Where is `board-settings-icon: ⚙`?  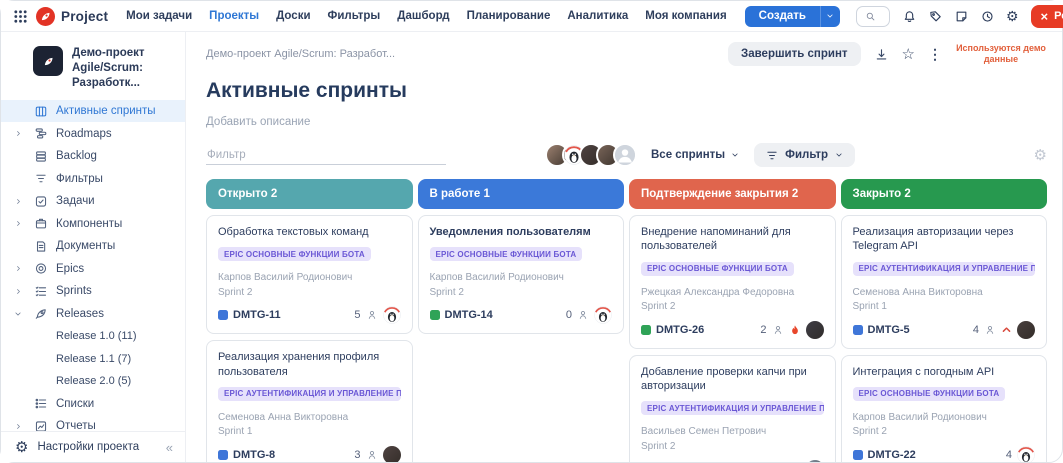
board-settings-icon: ⚙ is located at coordinates (1040, 155).